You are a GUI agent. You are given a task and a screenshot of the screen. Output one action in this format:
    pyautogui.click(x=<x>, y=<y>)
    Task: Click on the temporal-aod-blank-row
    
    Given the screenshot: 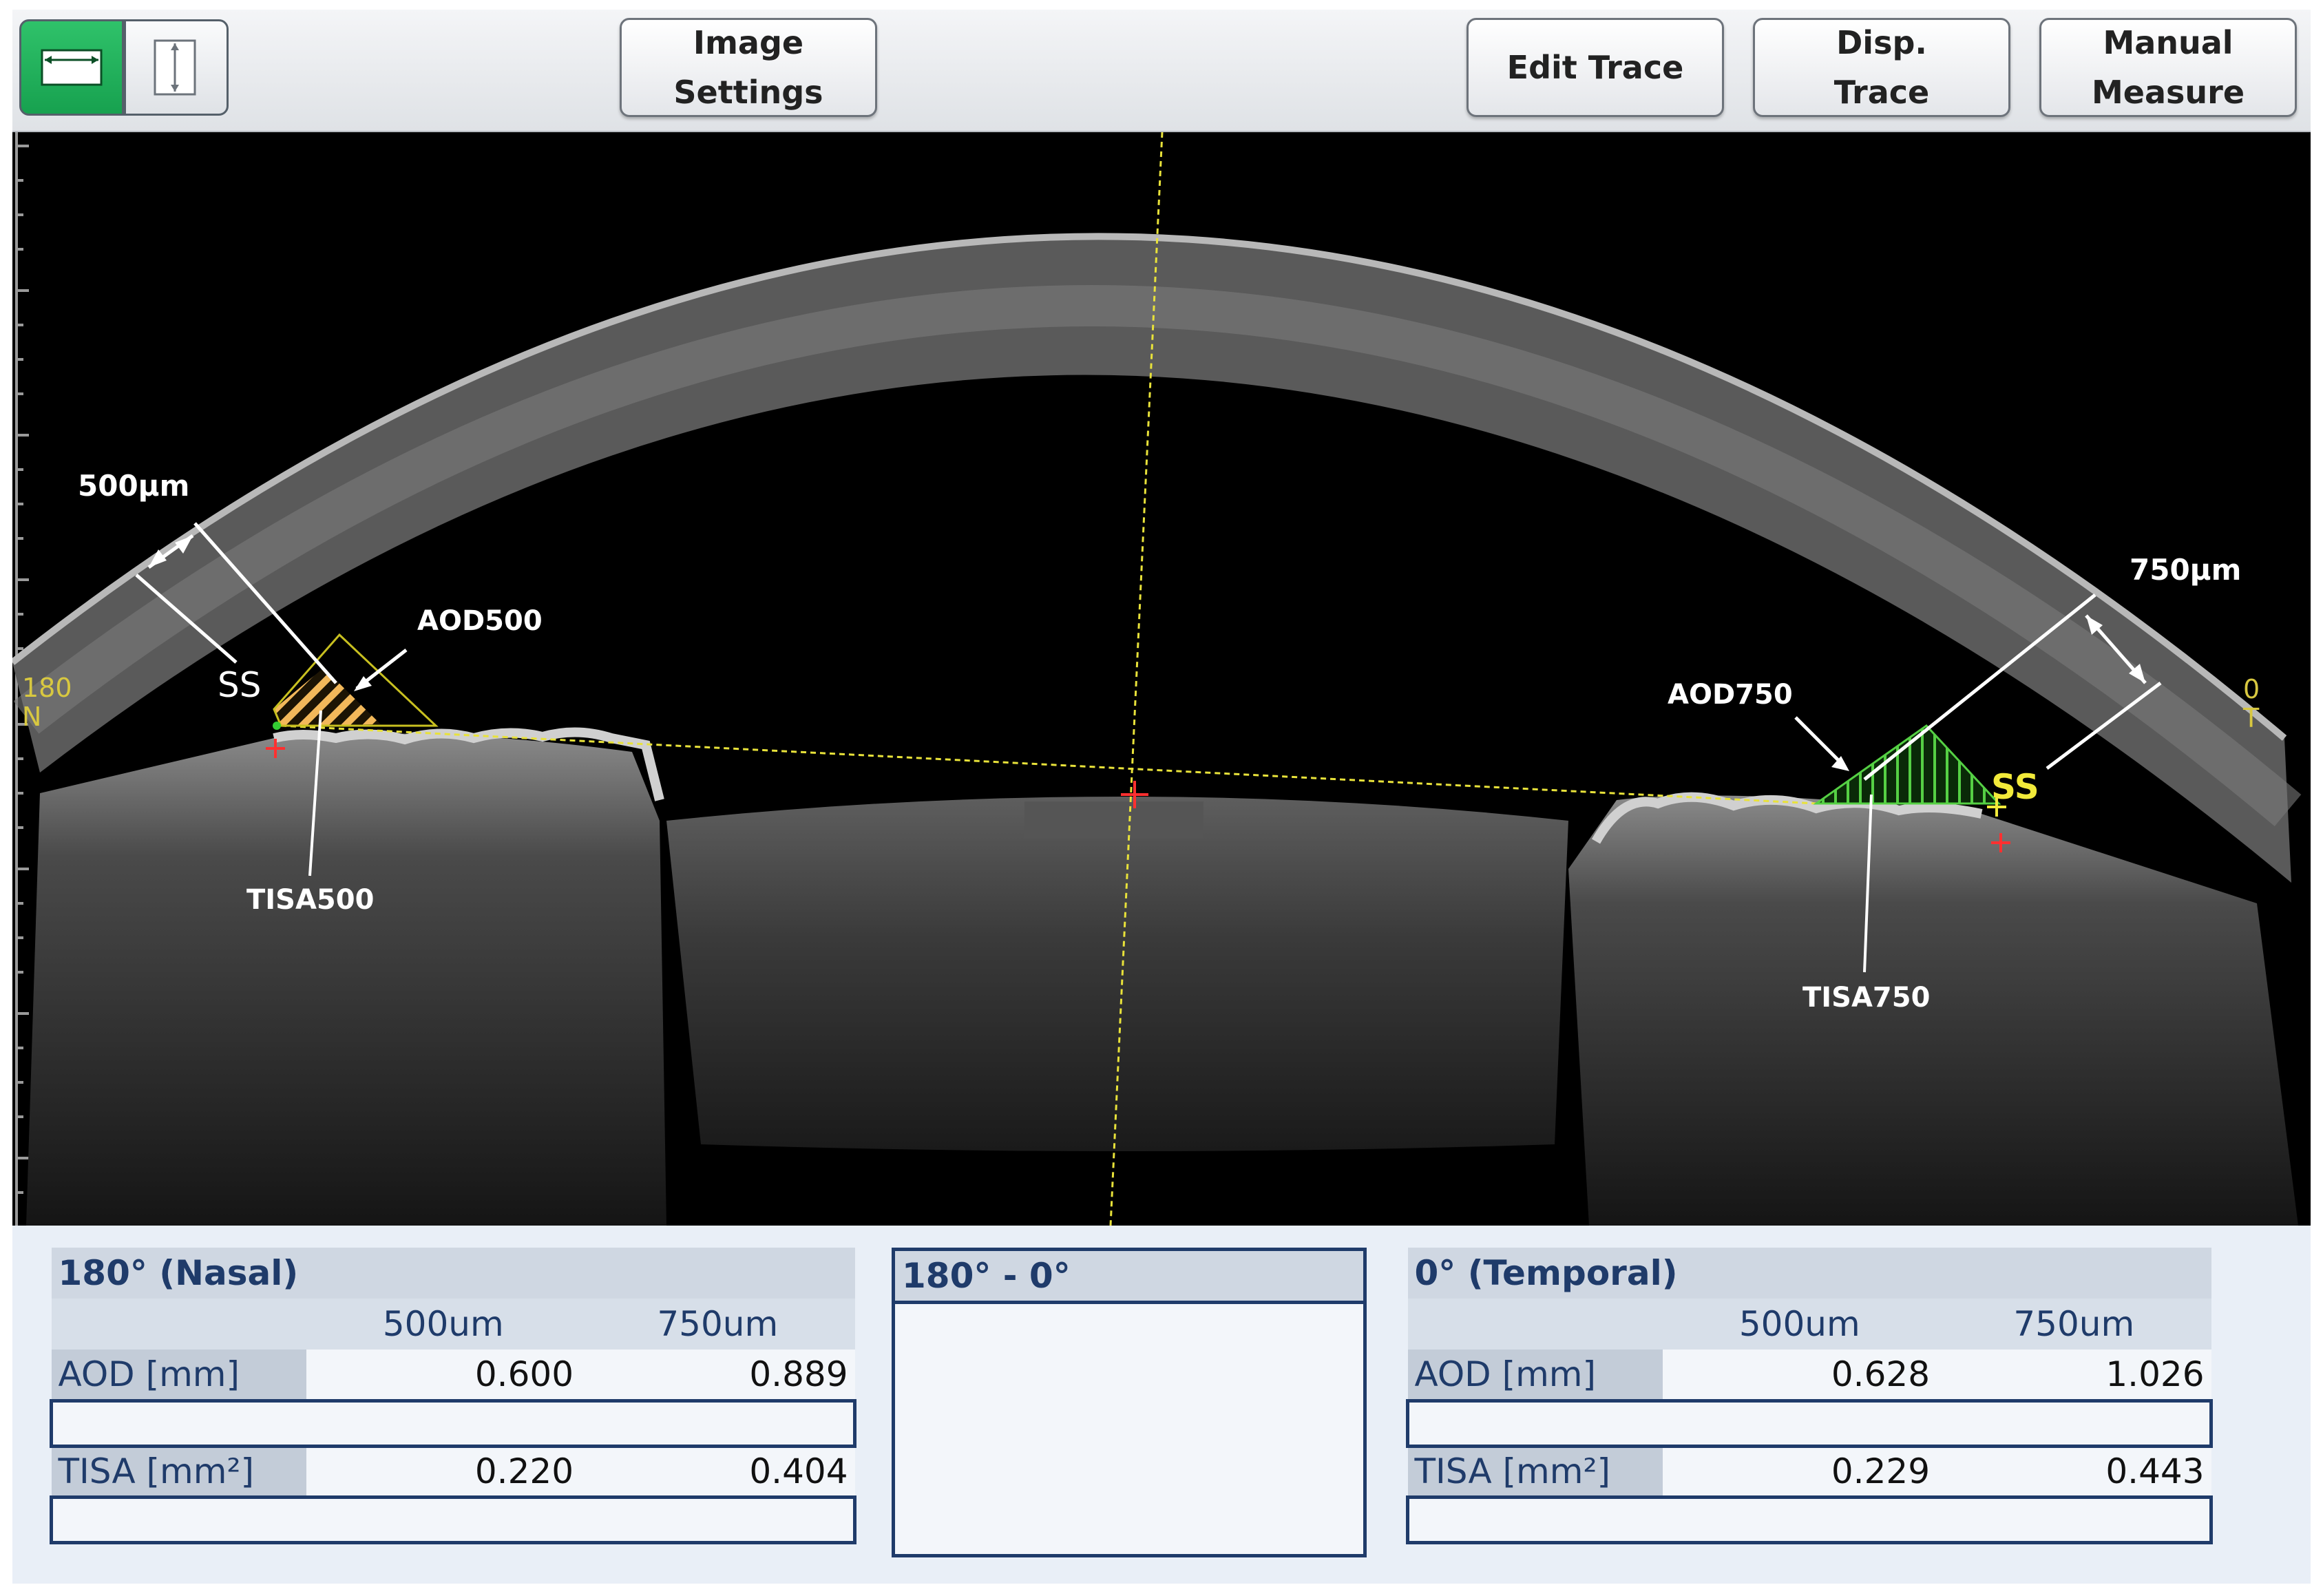 What is the action you would take?
    pyautogui.click(x=1809, y=1423)
    